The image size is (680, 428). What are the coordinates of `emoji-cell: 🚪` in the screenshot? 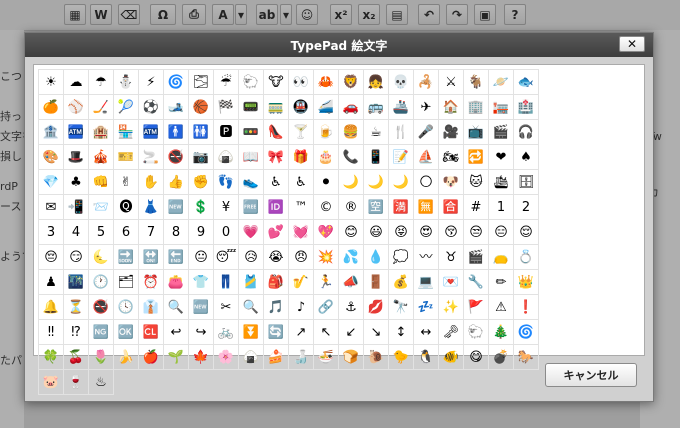 It's located at (376, 282).